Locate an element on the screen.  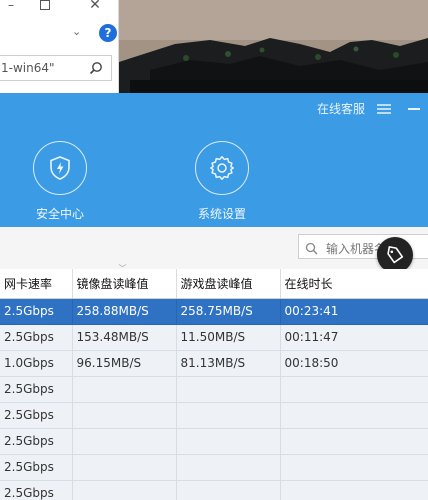
chevron-down-icon: ⌄ is located at coordinates (76, 31).